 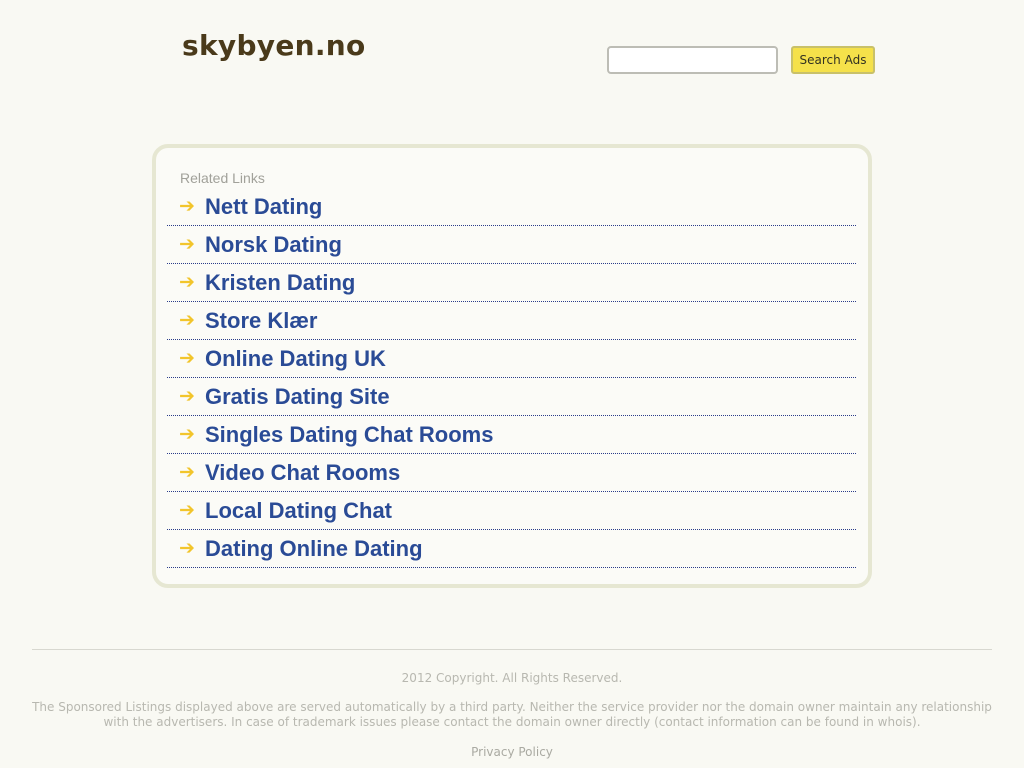 I want to click on list-item: ➔ Nett Dating, so click(x=511, y=207).